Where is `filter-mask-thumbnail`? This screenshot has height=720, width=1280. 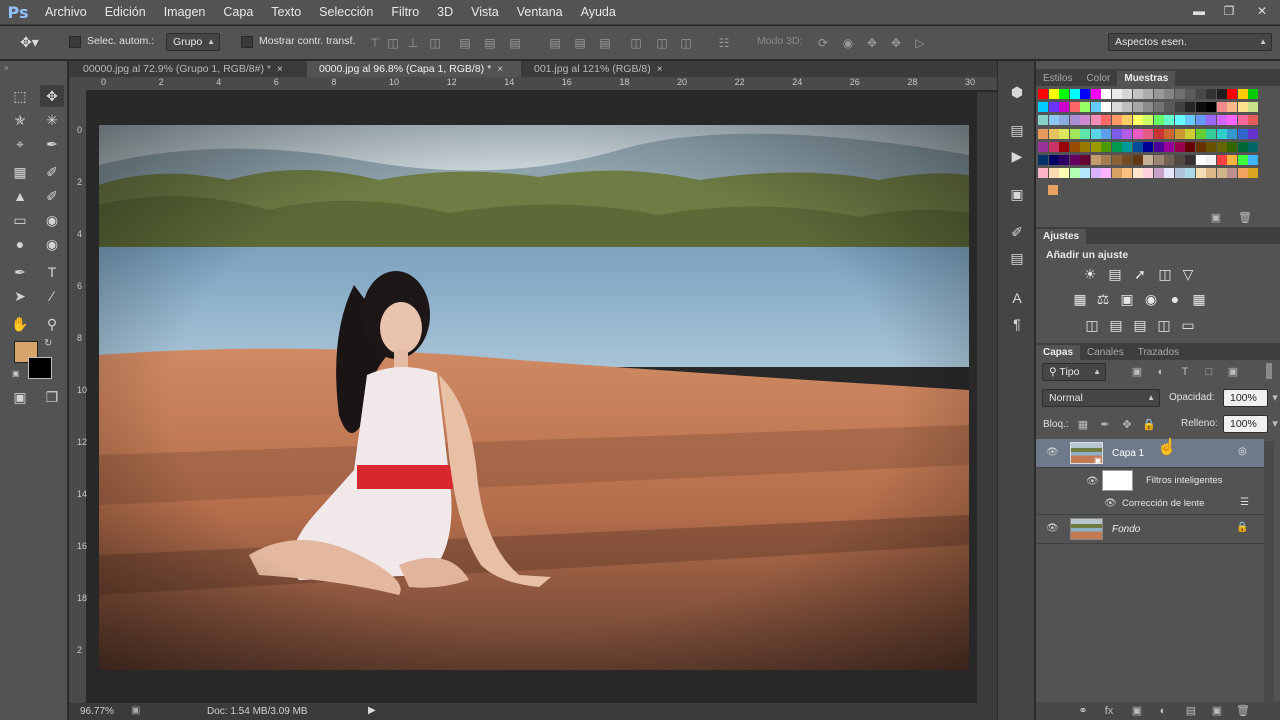
filter-mask-thumbnail is located at coordinates (1117, 480).